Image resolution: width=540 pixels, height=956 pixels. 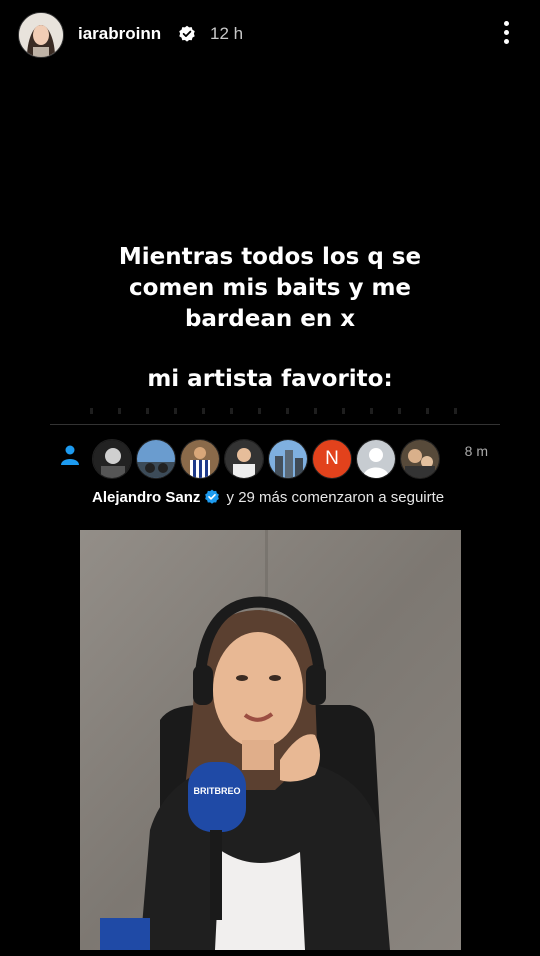 I want to click on post-time: 12 h, so click(x=227, y=33).